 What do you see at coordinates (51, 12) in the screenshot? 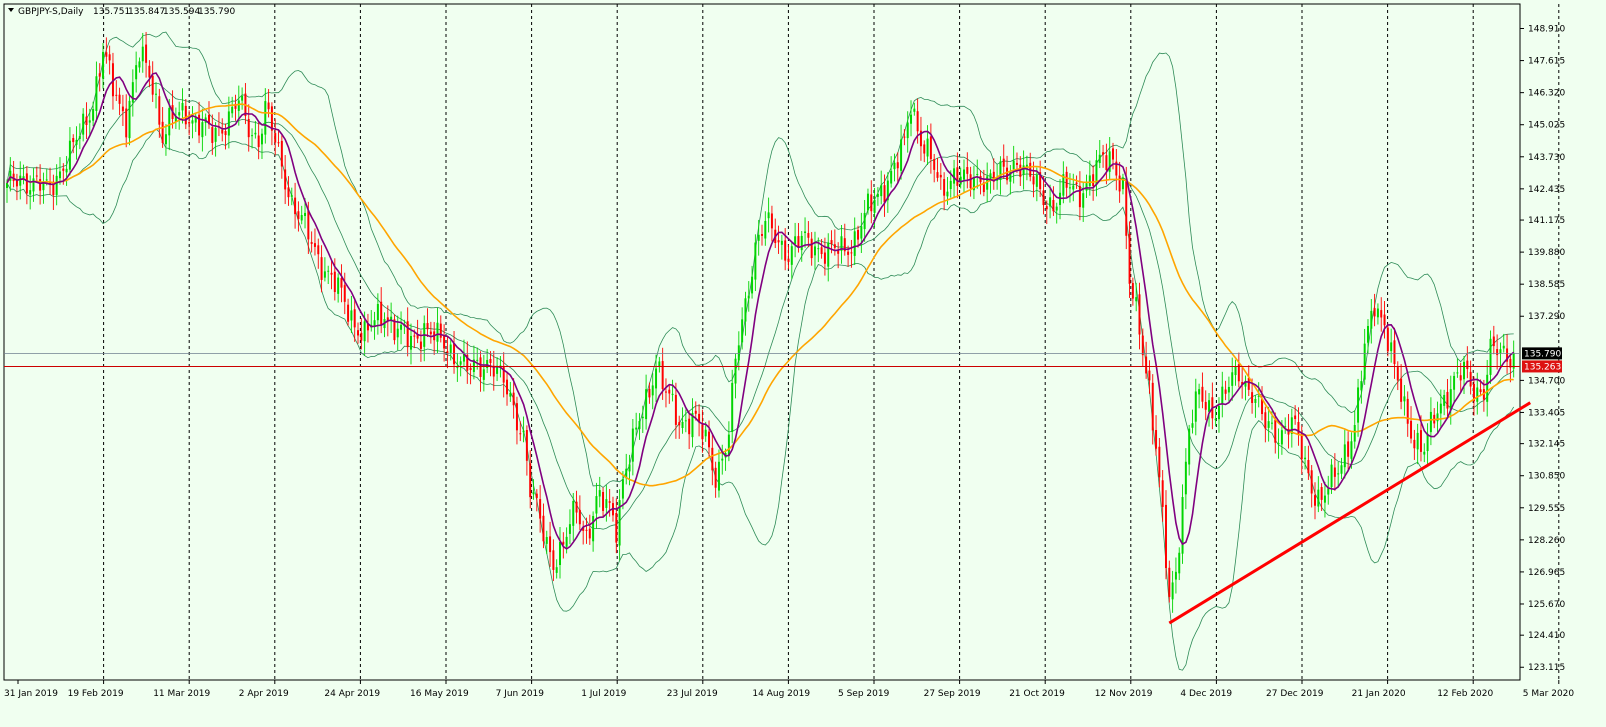
I see `symbol-label: GBPJPY-S,Daily` at bounding box center [51, 12].